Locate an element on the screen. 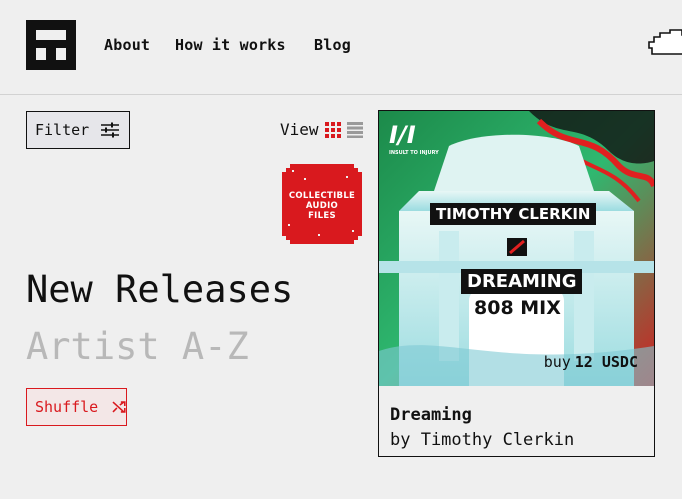 This screenshot has width=682, height=499. sort-new-releases: New Releases is located at coordinates (159, 289).